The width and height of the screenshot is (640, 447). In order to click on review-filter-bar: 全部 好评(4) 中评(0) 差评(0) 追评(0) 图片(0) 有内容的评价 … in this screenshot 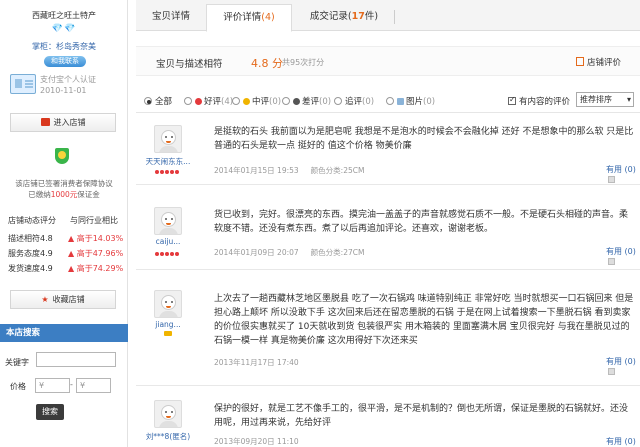, I will do `click(388, 100)`.